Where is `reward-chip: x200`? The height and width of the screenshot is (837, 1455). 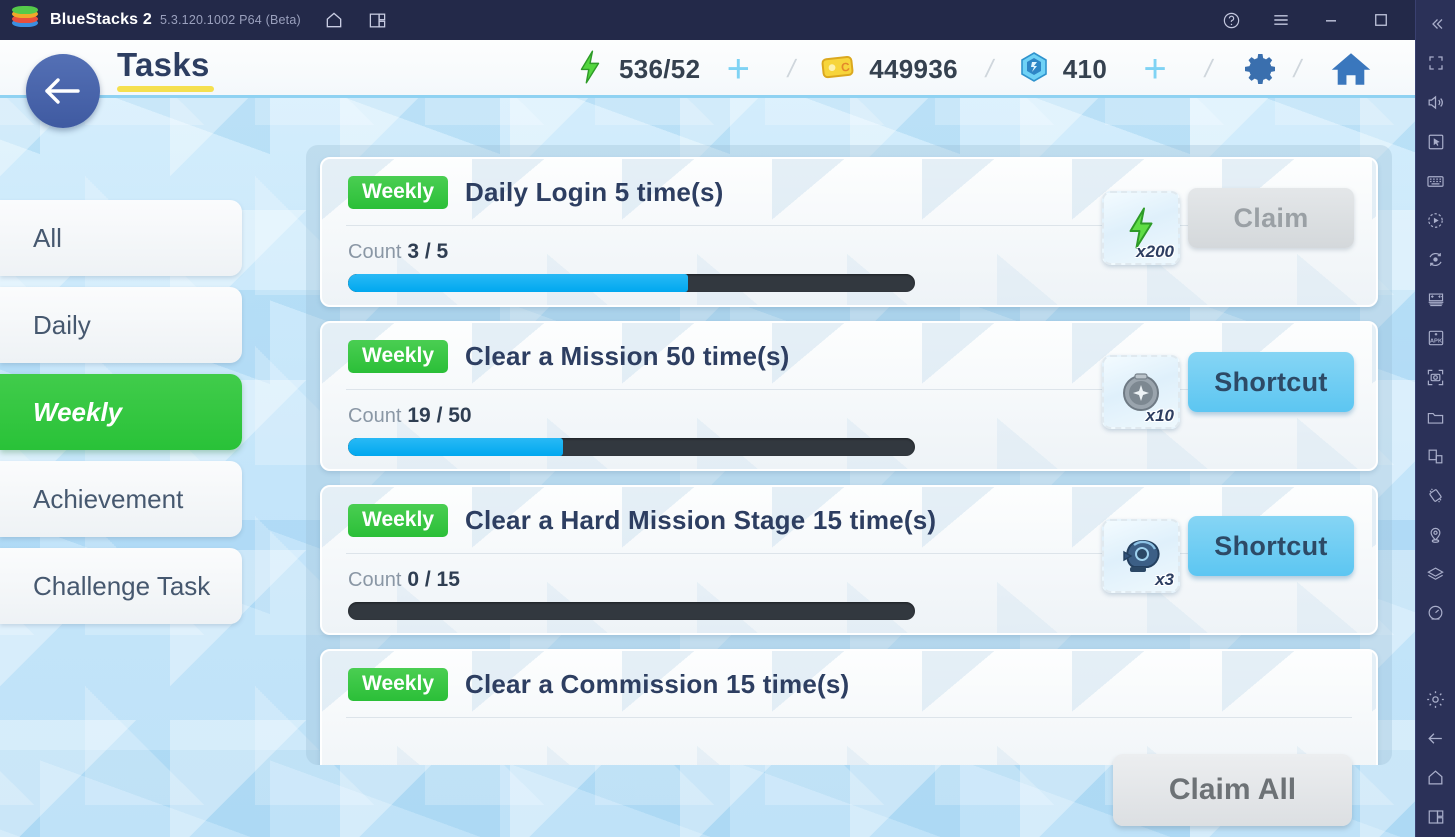 reward-chip: x200 is located at coordinates (1141, 228).